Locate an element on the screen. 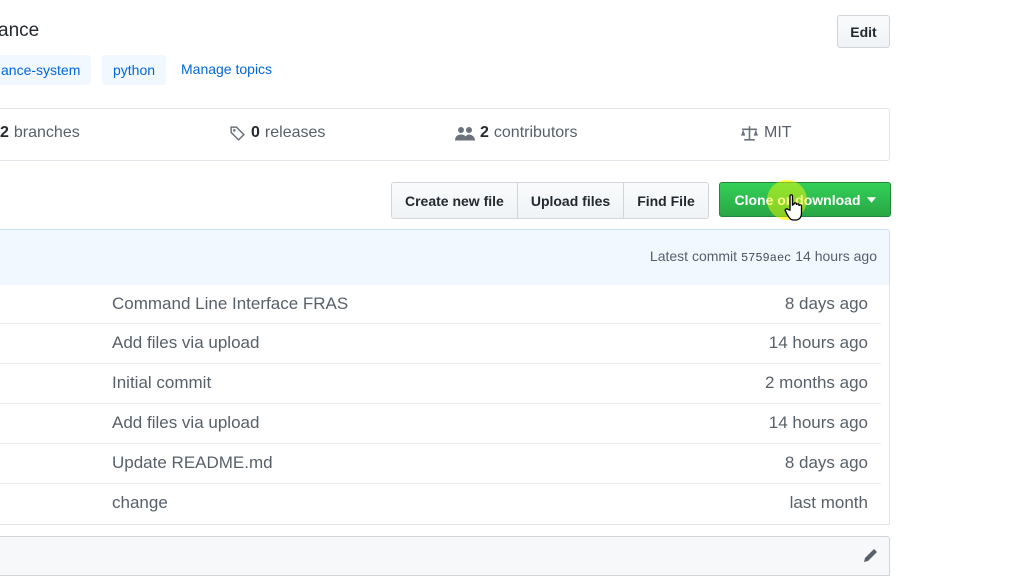  releases-count: 0 is located at coordinates (255, 132).